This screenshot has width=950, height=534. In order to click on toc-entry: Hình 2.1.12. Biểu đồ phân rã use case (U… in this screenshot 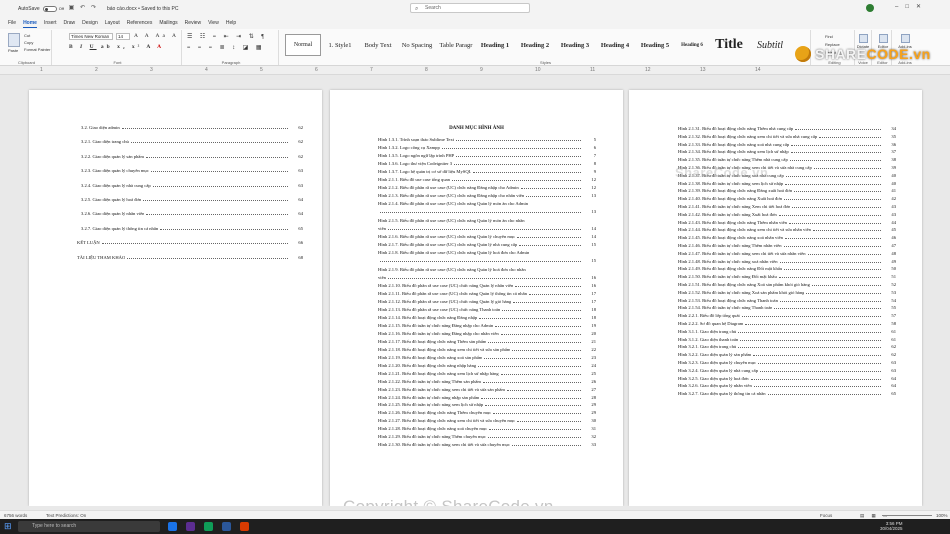, I will do `click(487, 301)`.